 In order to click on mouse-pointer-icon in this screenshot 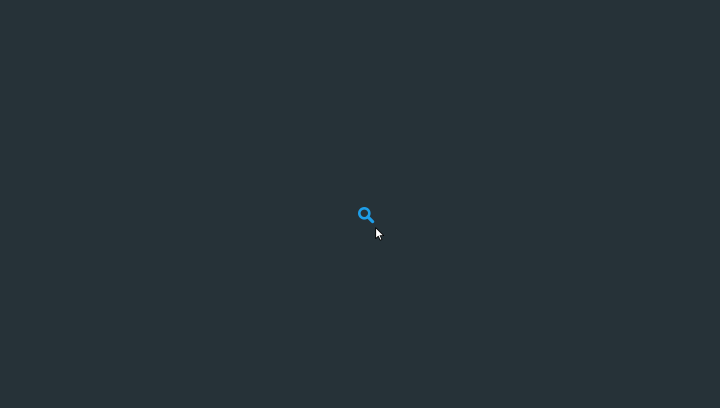, I will do `click(380, 234)`.